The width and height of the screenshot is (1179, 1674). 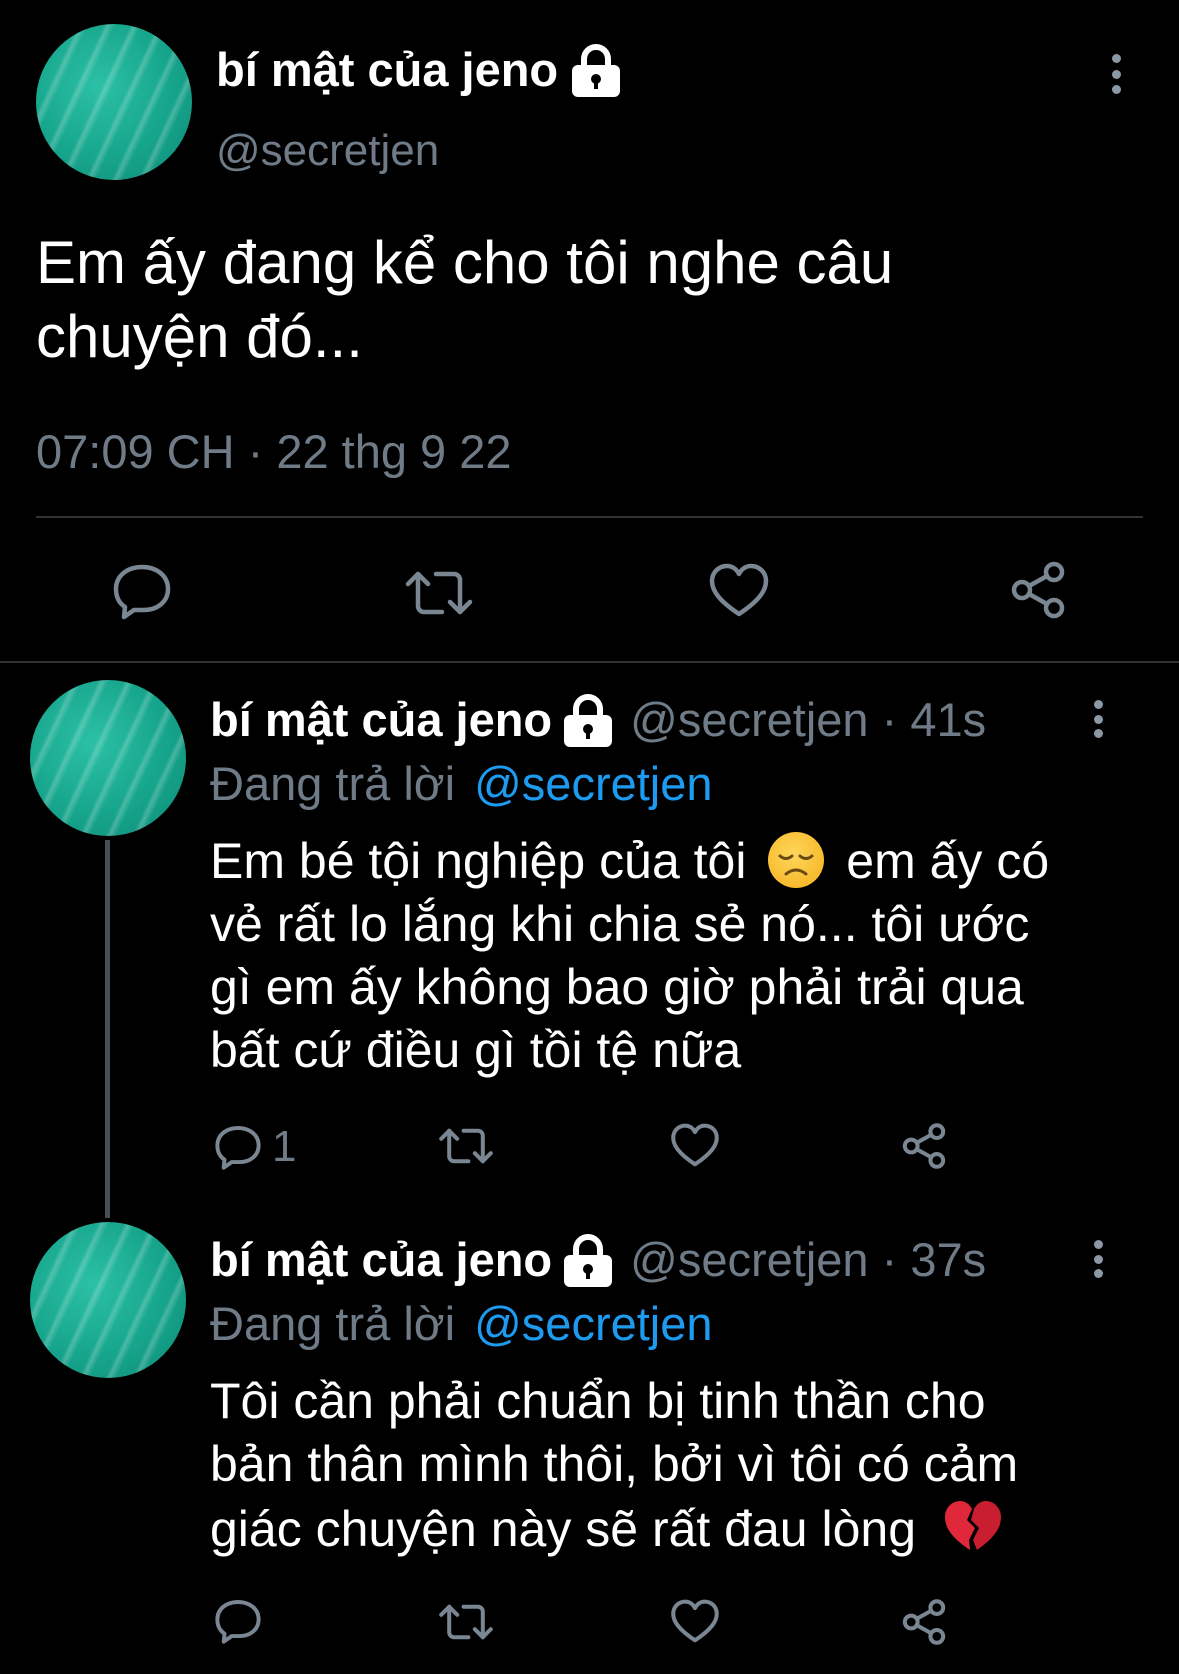 What do you see at coordinates (327, 151) in the screenshot?
I see `handle: @secretjen` at bounding box center [327, 151].